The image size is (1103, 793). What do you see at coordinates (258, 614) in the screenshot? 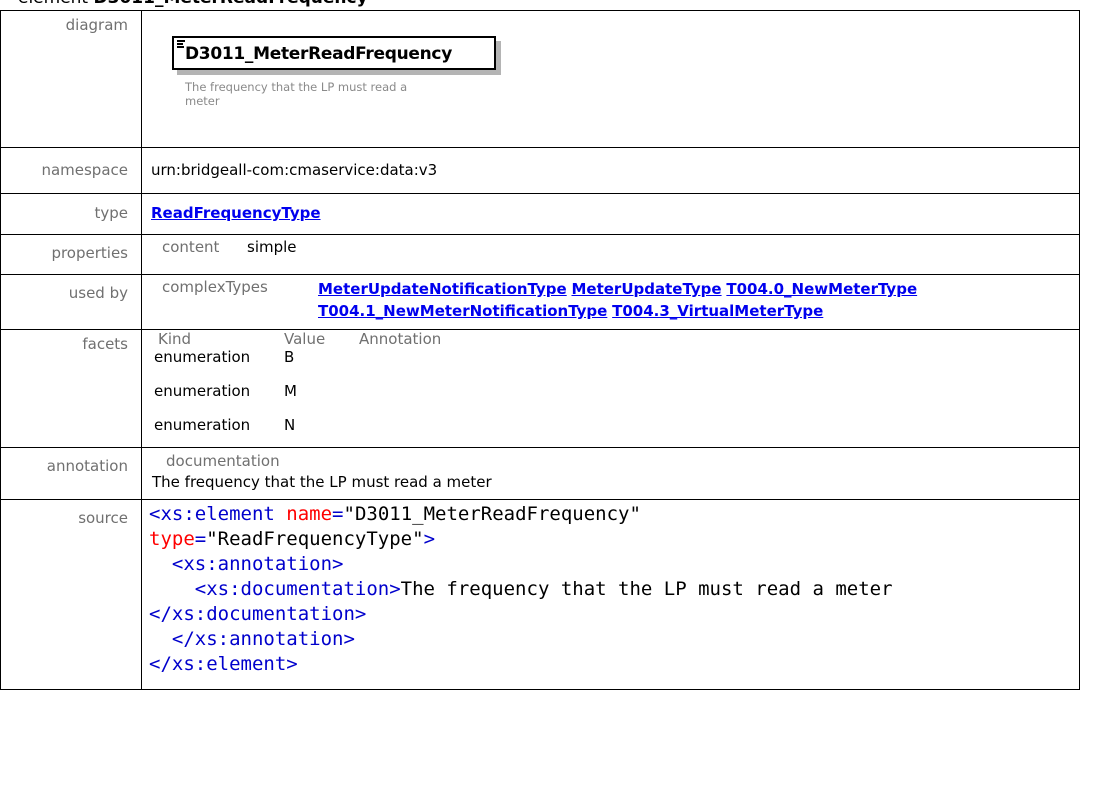
I see `xml-documentation-close: </xs:documentation>` at bounding box center [258, 614].